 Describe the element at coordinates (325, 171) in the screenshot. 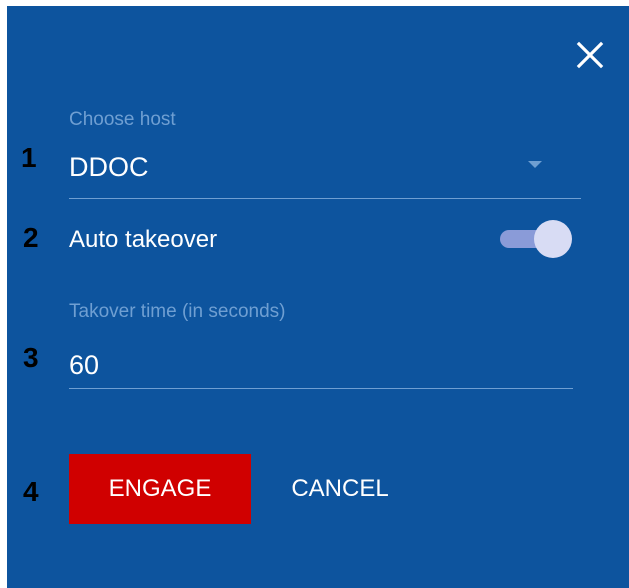

I see `host-select: DDOC` at that location.